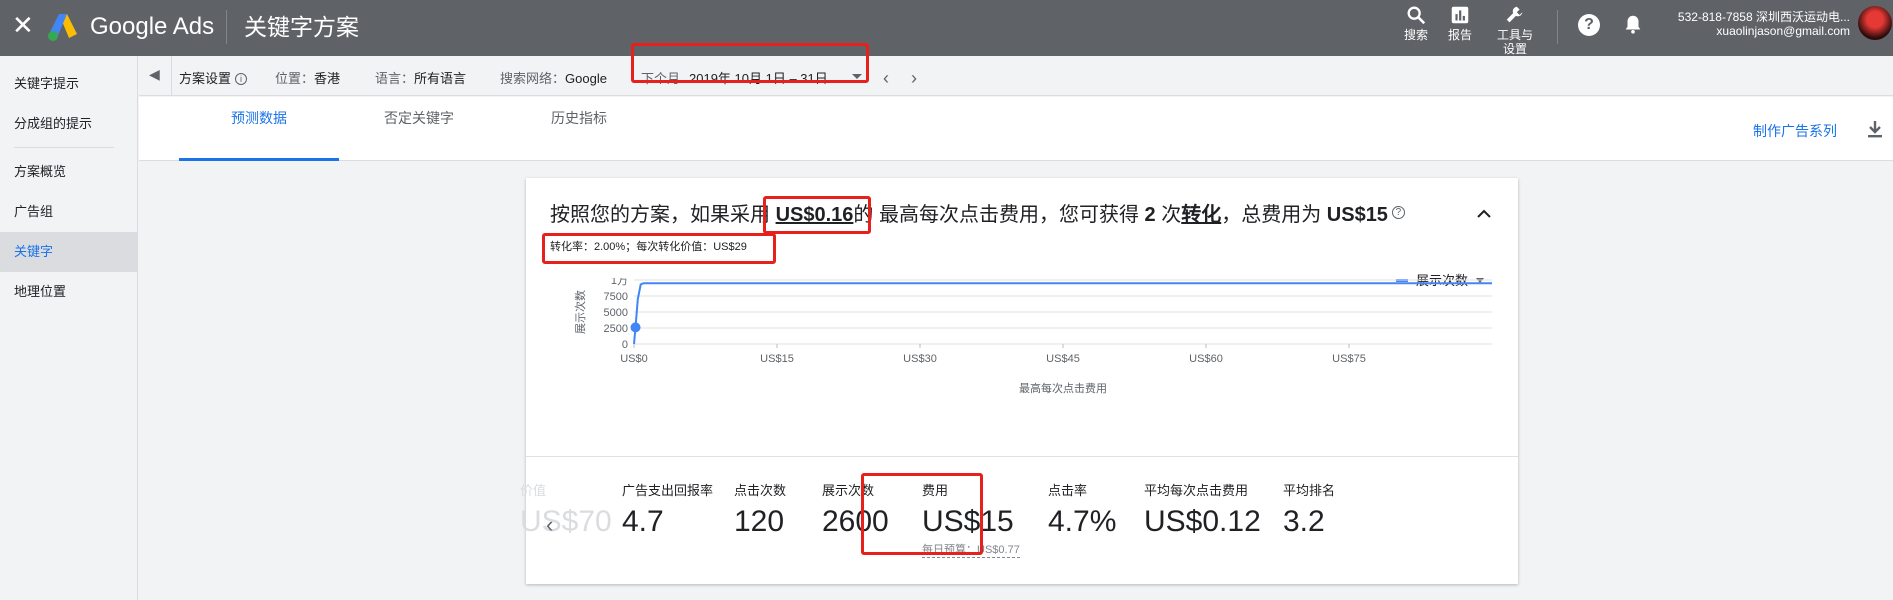 This screenshot has width=1893, height=600. Describe the element at coordinates (154, 74) in the screenshot. I see `collapse-sidebar-icon: ◀` at that location.